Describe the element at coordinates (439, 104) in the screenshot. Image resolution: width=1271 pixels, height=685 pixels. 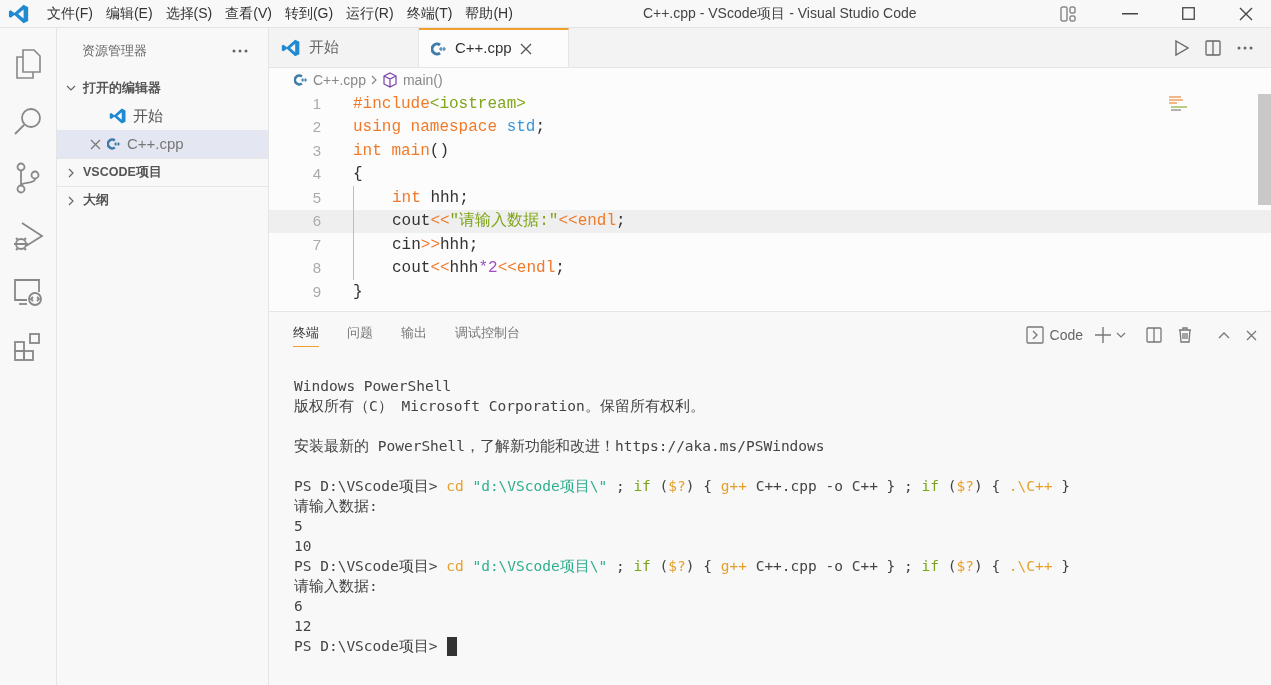
I see `code-line: #include<iostream>` at that location.